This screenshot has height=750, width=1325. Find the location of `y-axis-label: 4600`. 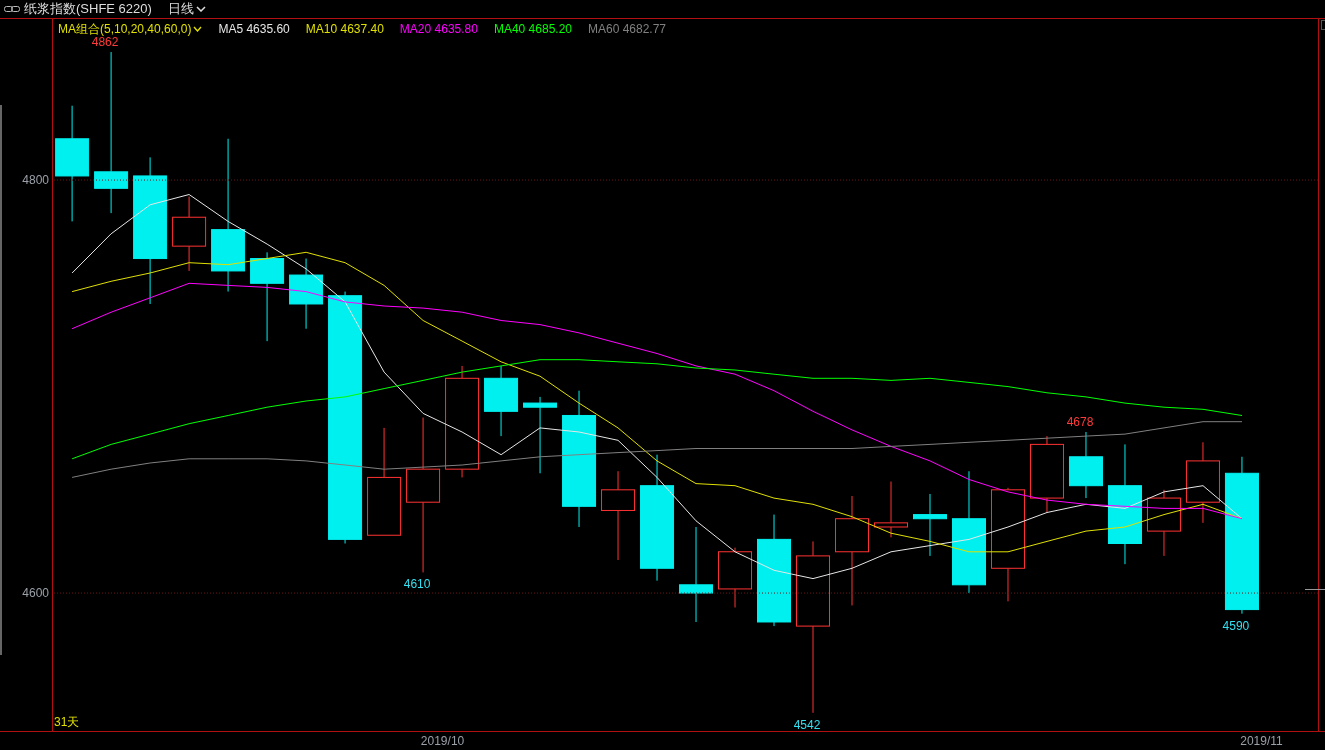

y-axis-label: 4600 is located at coordinates (35, 593).